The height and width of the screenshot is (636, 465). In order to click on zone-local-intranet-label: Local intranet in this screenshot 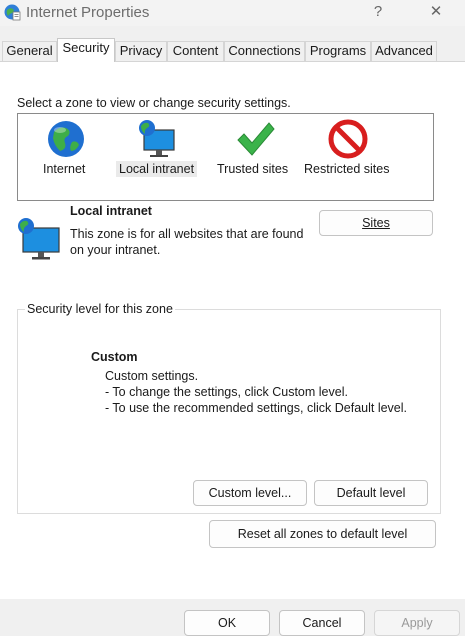, I will do `click(157, 169)`.